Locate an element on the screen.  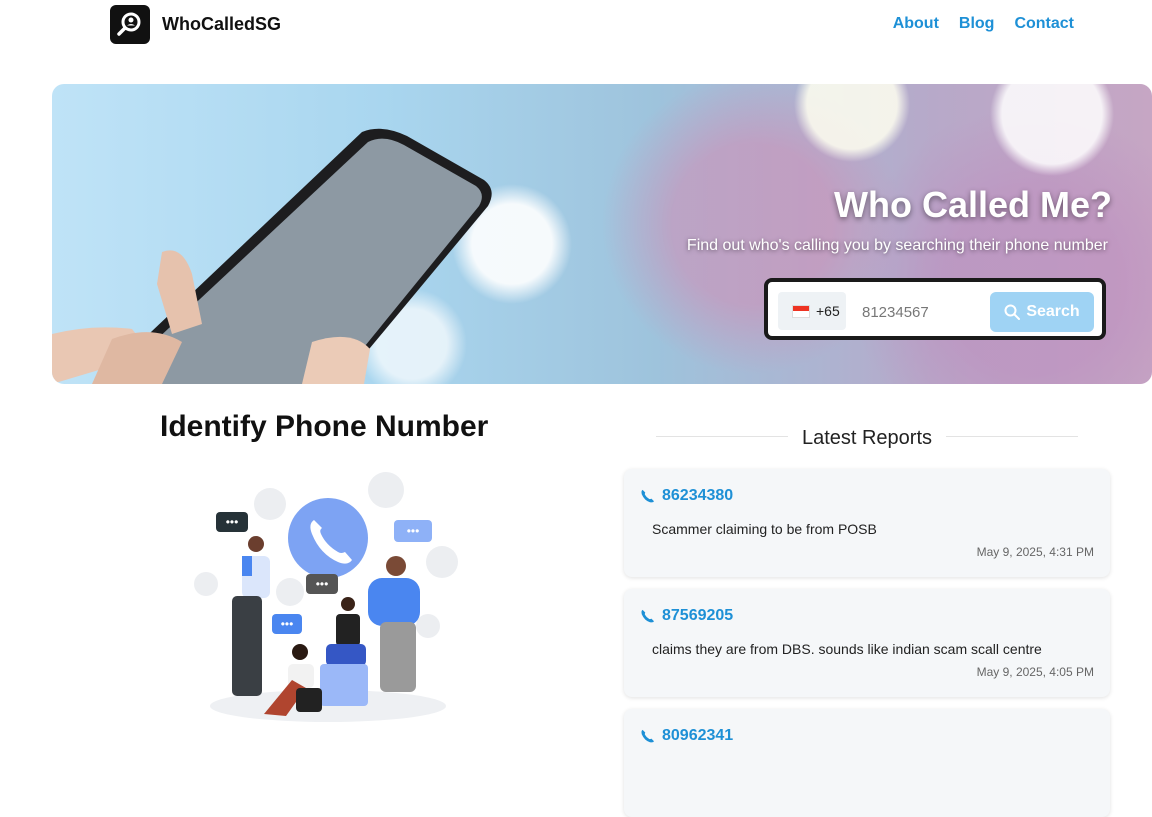
report-card: 80962341 is located at coordinates (867, 763).